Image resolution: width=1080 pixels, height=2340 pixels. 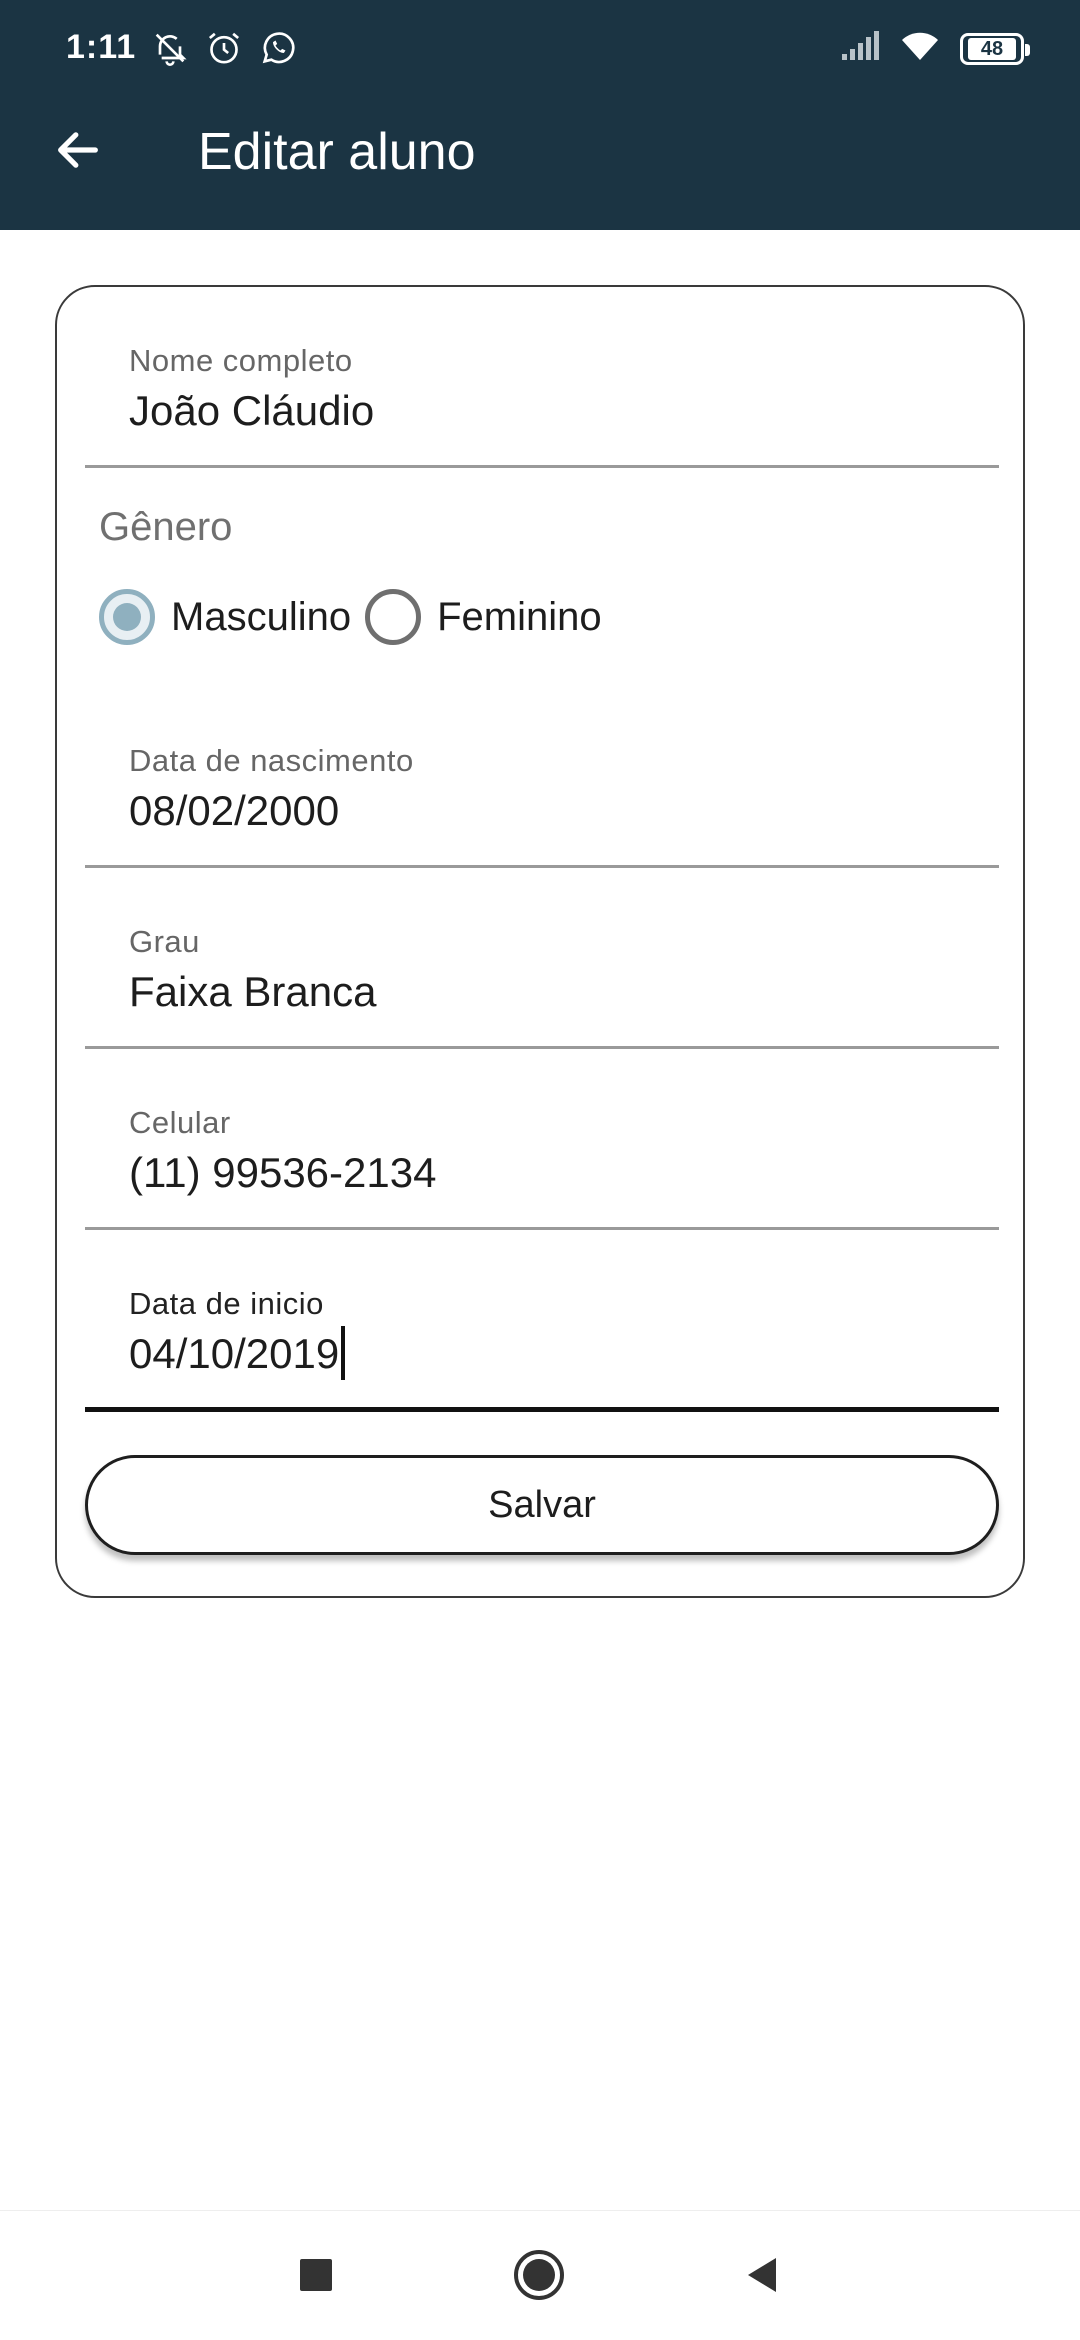 I want to click on page-title: Editar aluno, so click(x=337, y=152).